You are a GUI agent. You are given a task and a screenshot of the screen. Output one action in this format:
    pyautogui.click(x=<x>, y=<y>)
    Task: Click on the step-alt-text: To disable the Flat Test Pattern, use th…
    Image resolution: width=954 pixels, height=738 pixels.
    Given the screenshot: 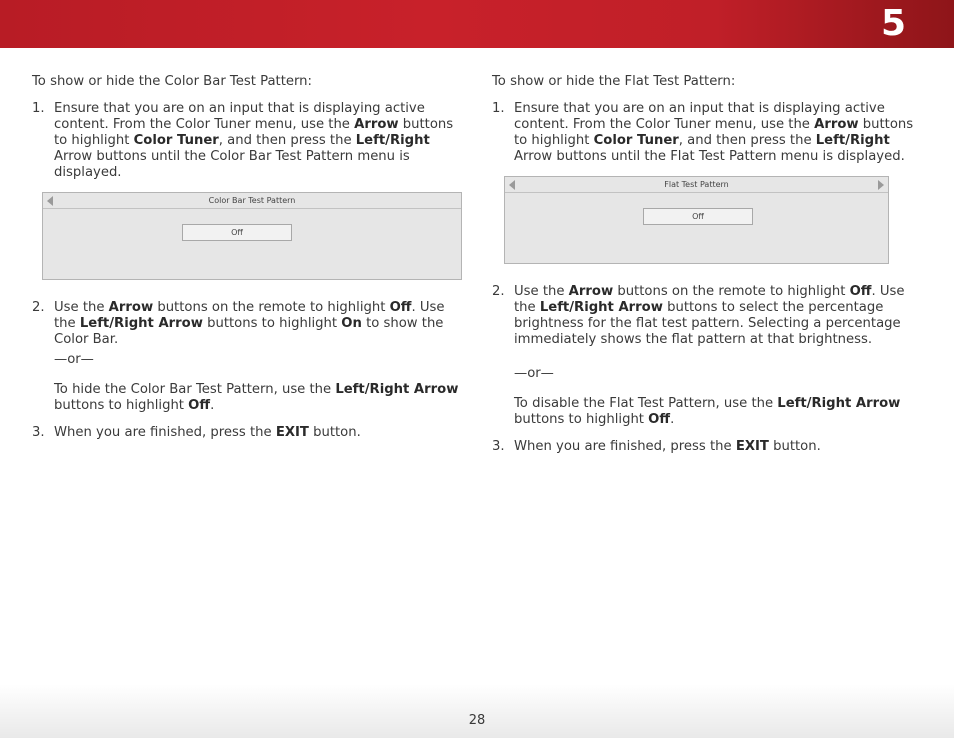 What is the action you would take?
    pyautogui.click(x=707, y=411)
    